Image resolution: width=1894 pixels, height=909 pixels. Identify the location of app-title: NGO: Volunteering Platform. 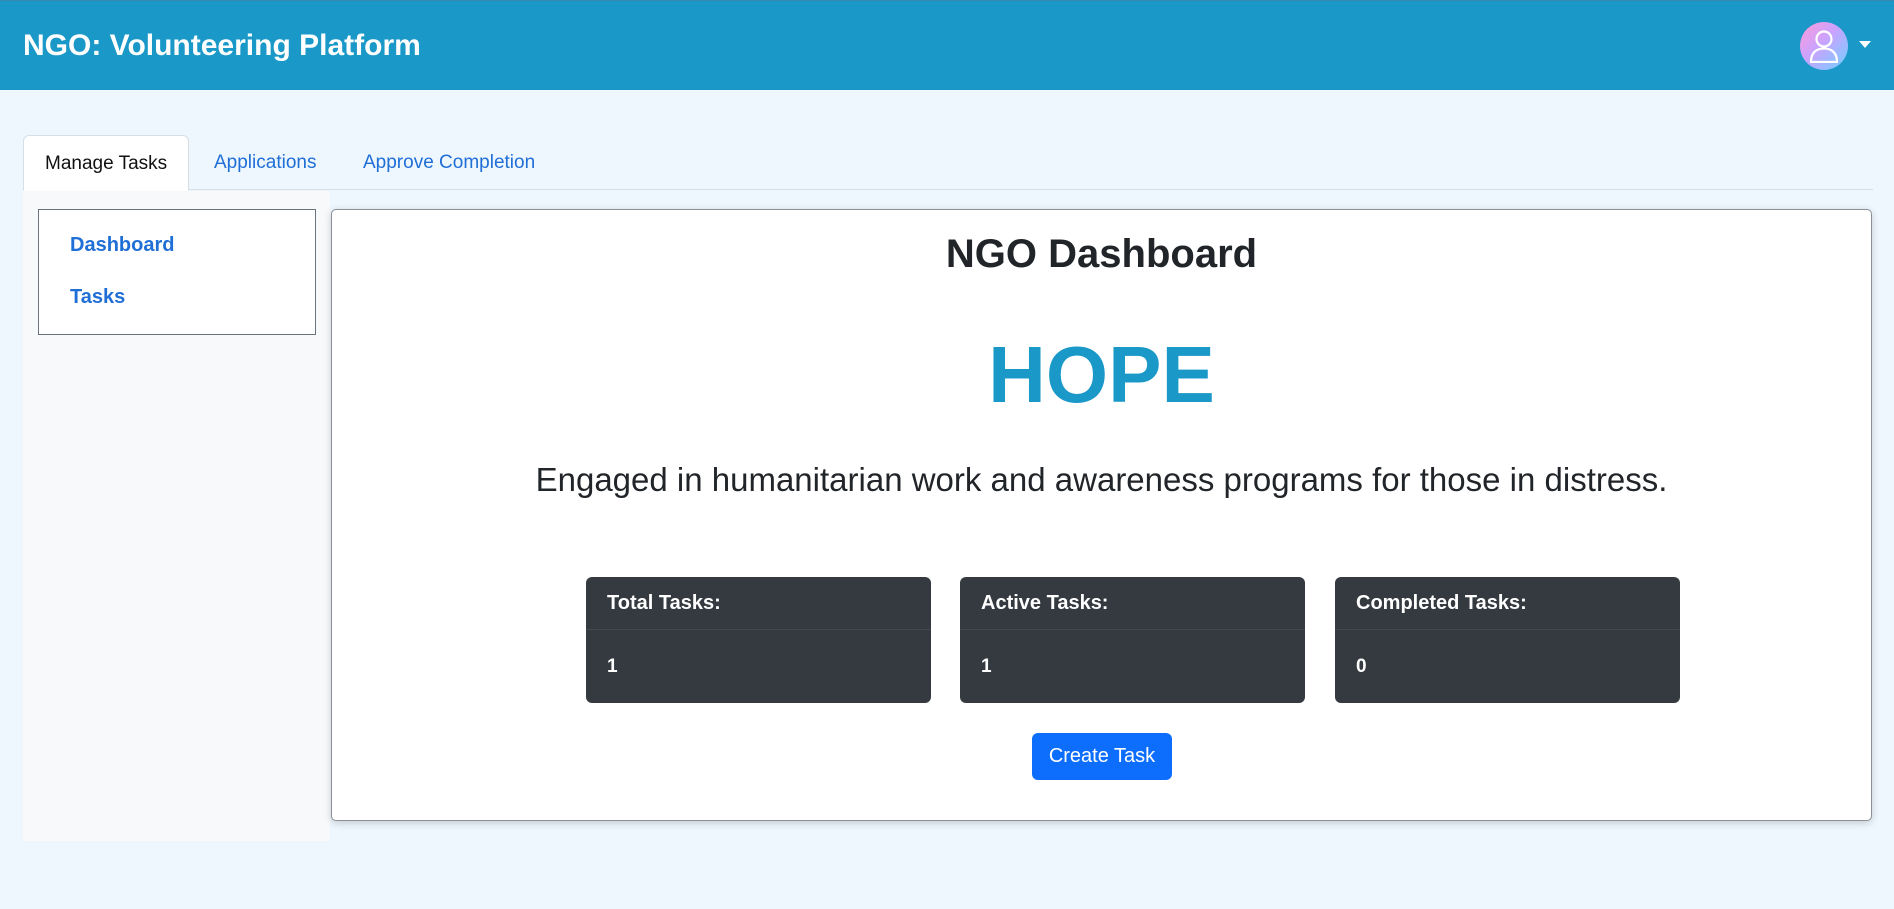
(222, 45).